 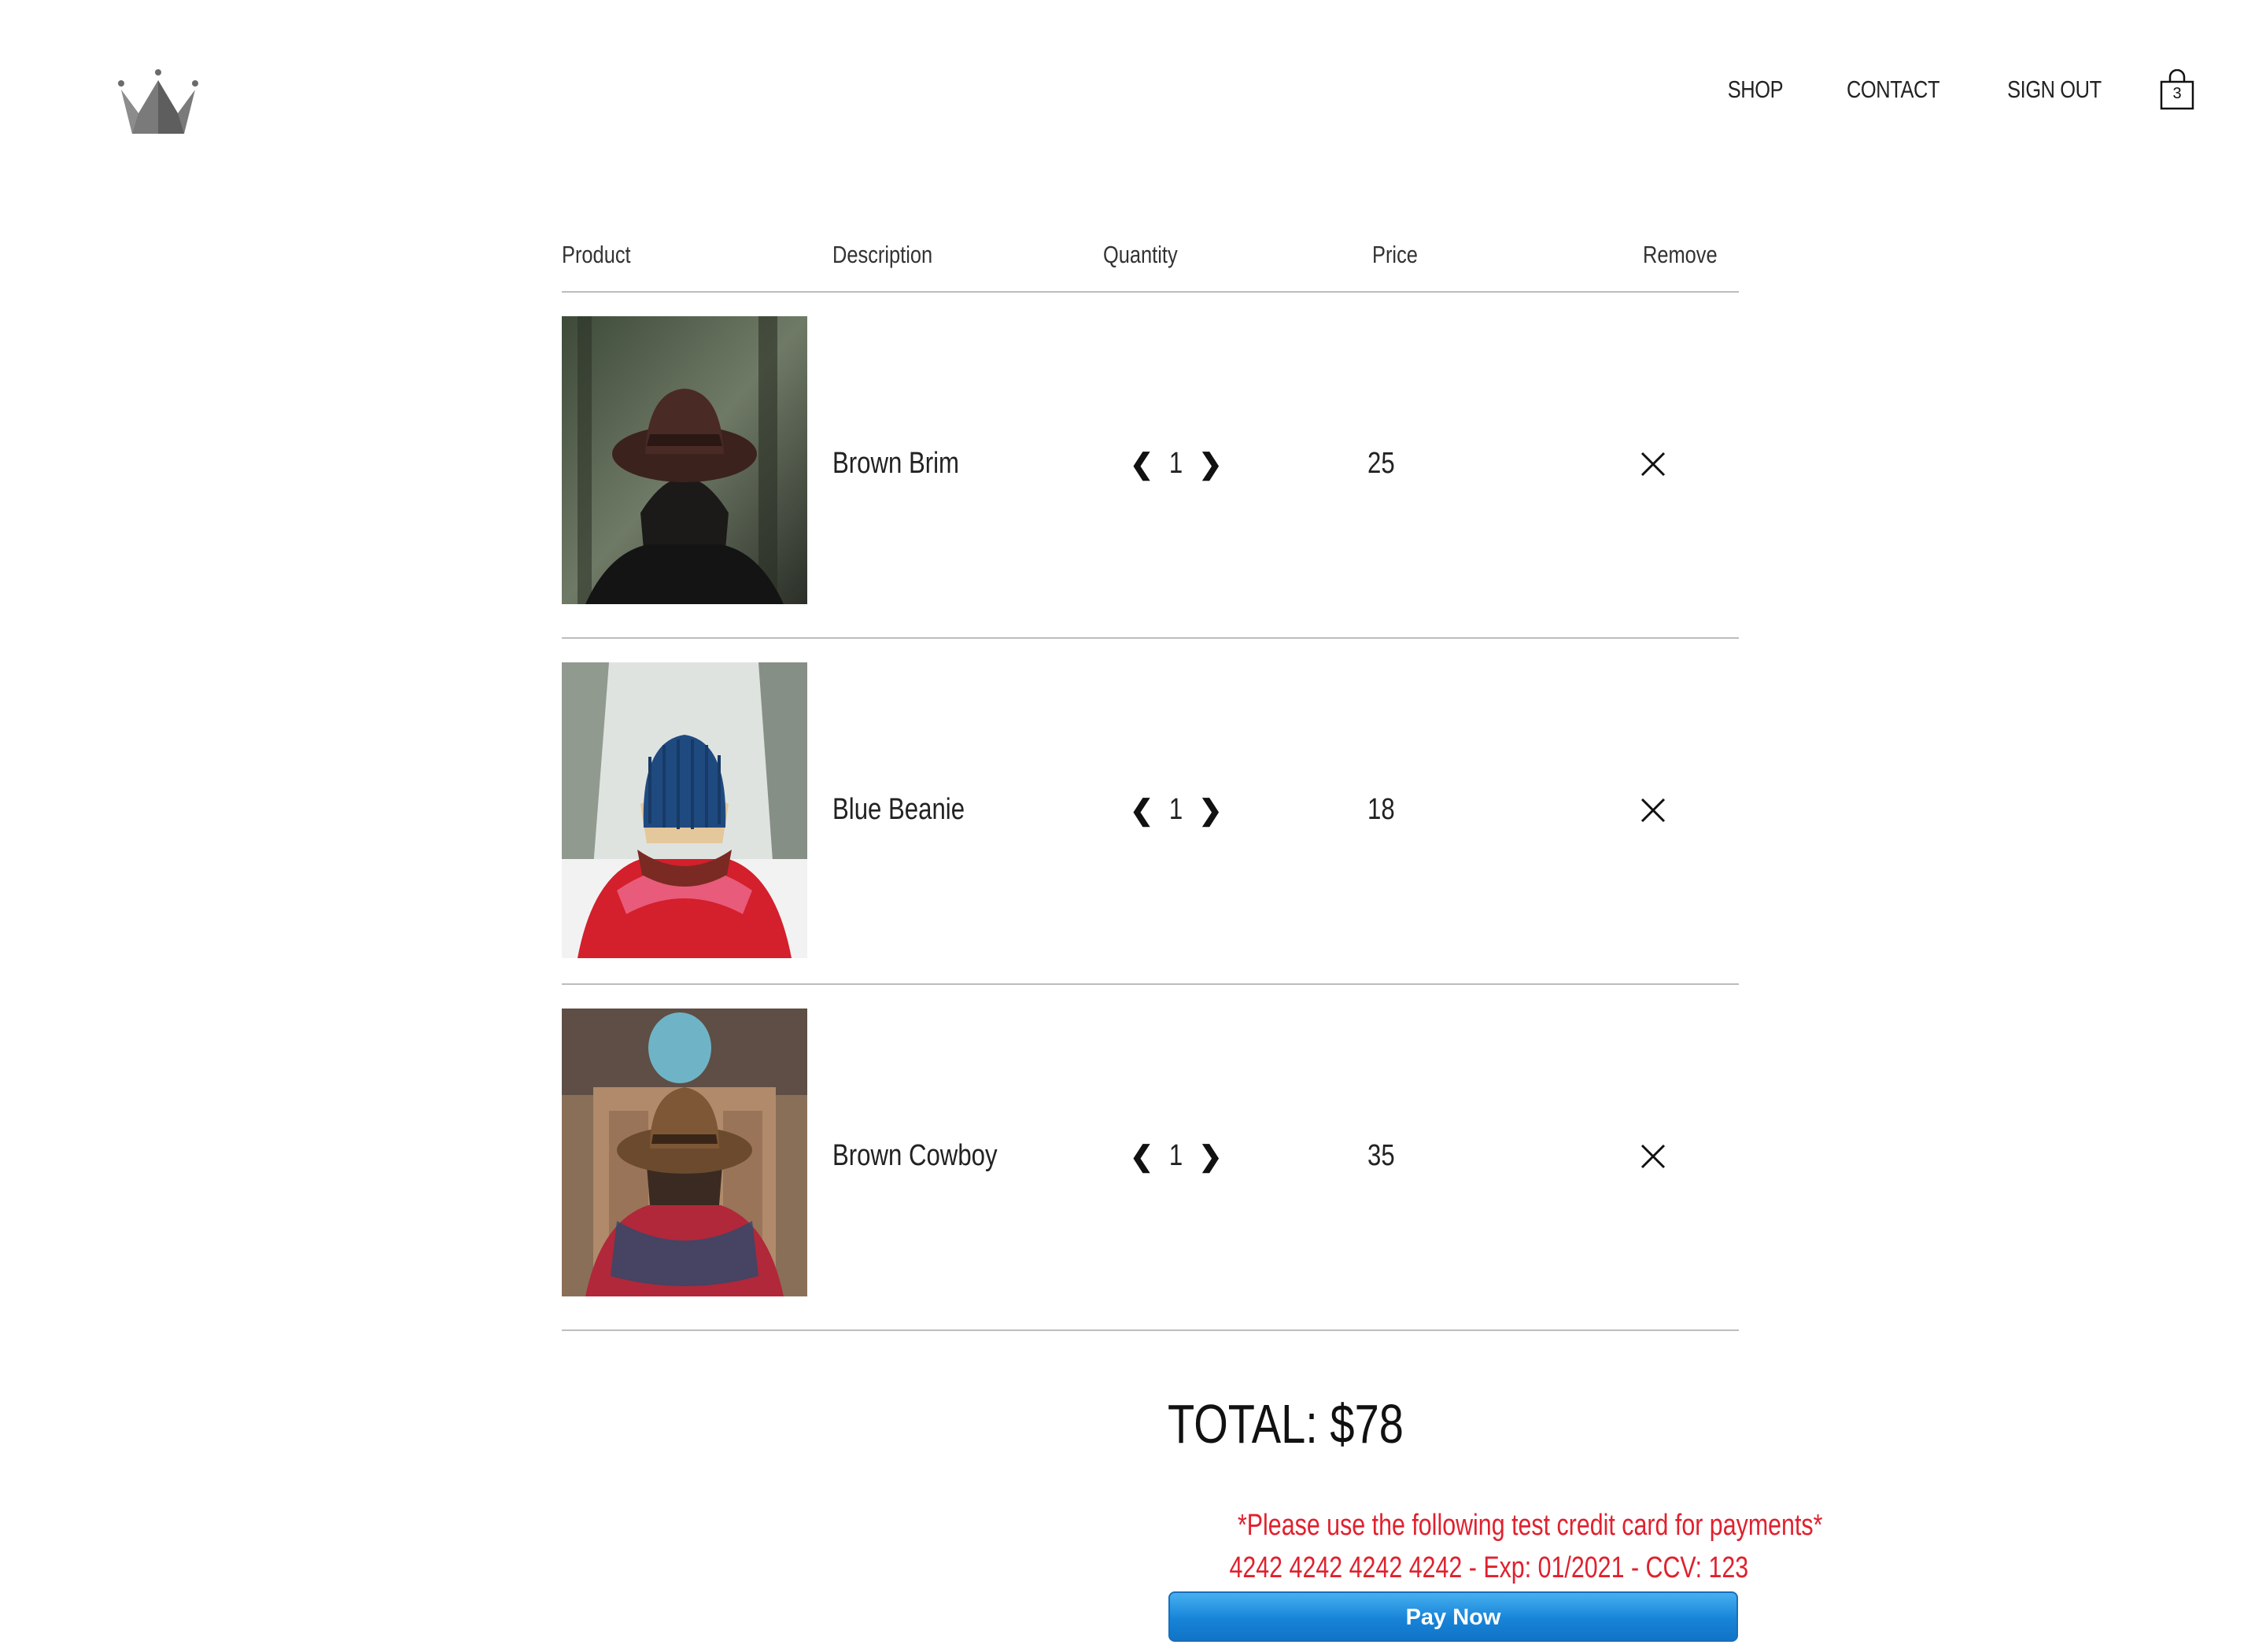 I want to click on cart-total: TOTAL: $78, so click(x=1286, y=1424).